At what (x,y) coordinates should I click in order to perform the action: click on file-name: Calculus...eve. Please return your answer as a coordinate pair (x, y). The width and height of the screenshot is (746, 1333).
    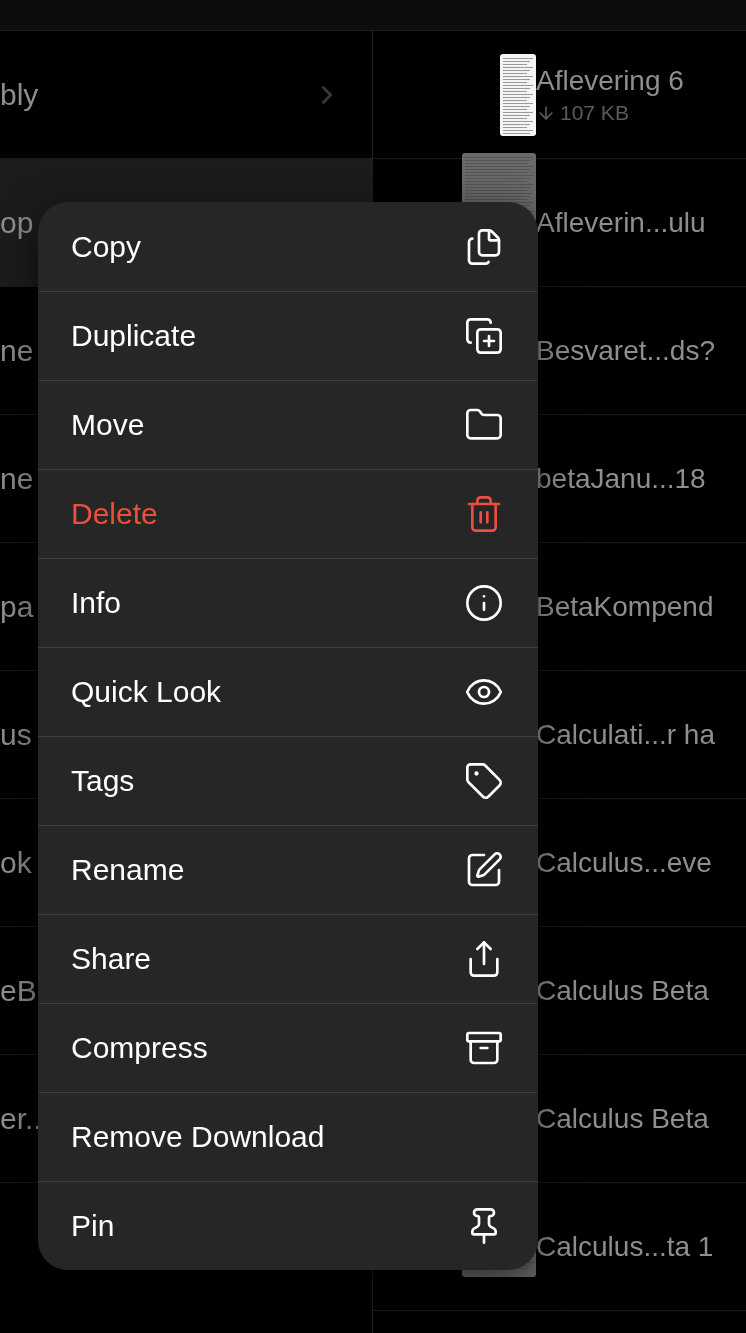
    Looking at the image, I should click on (624, 862).